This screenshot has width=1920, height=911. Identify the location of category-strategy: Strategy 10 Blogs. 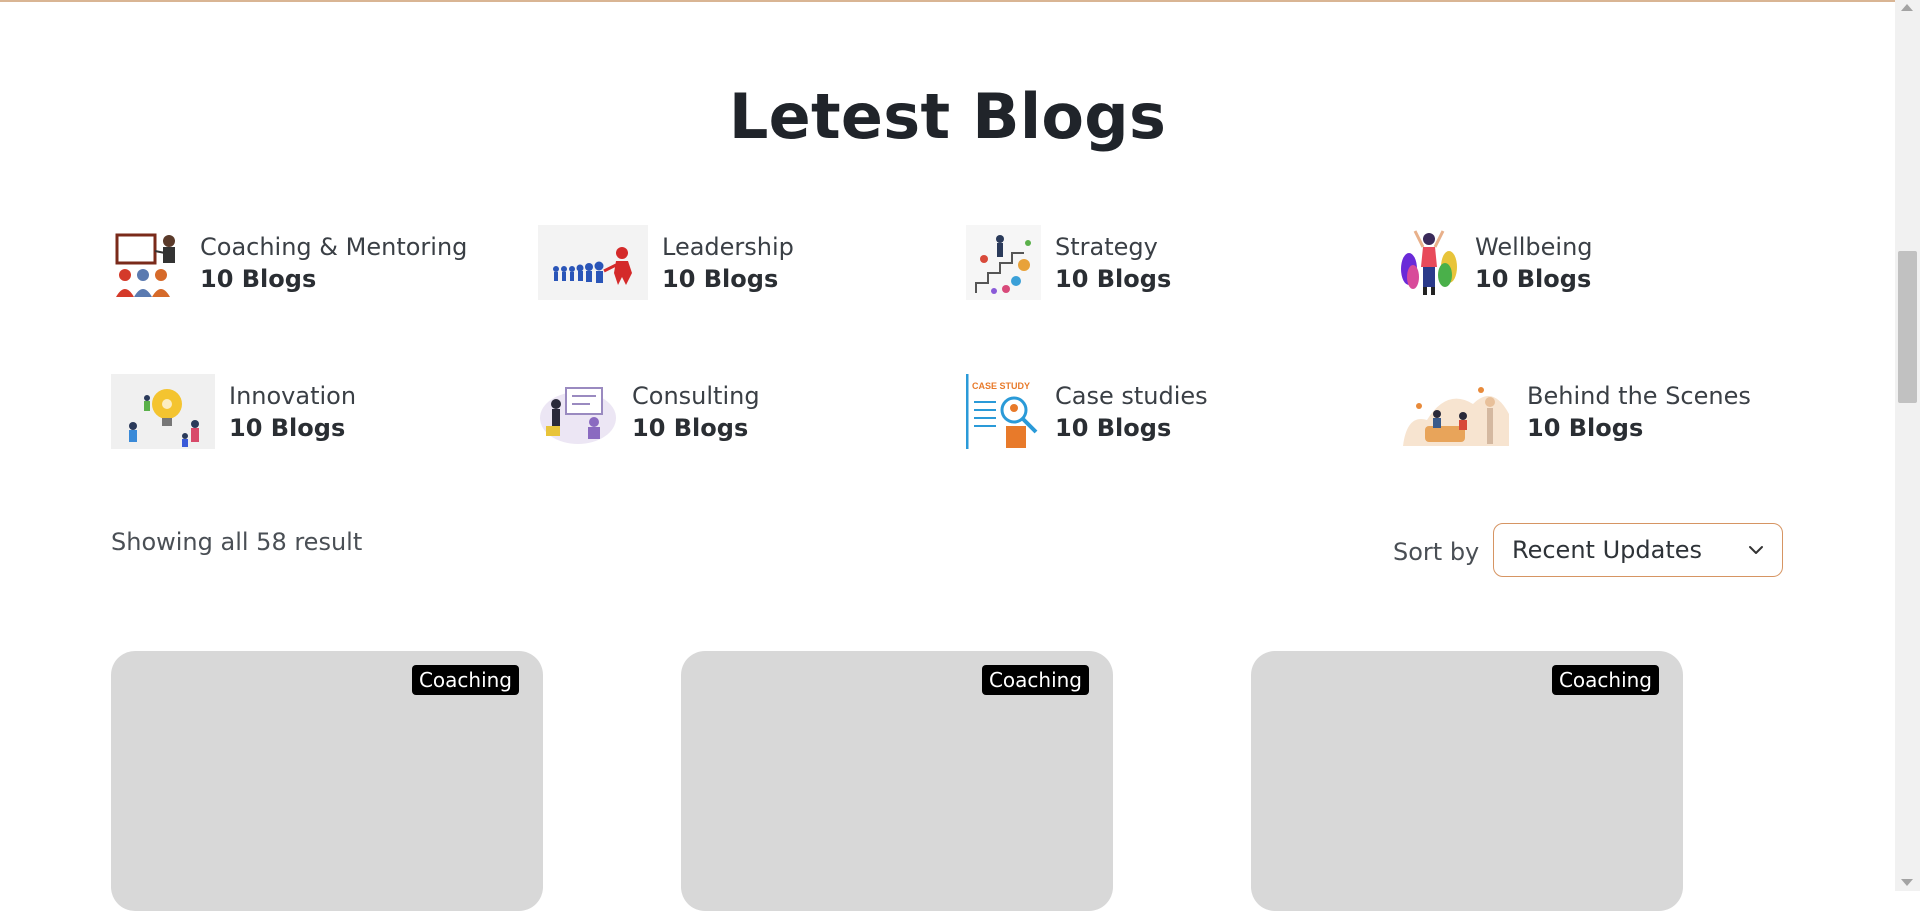
(1068, 262).